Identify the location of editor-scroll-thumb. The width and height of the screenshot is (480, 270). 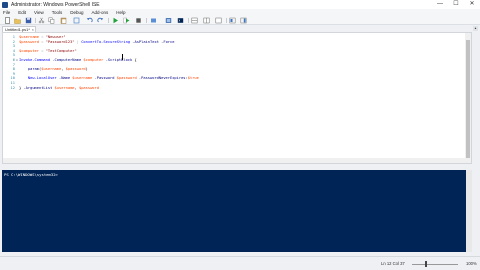
(468, 99).